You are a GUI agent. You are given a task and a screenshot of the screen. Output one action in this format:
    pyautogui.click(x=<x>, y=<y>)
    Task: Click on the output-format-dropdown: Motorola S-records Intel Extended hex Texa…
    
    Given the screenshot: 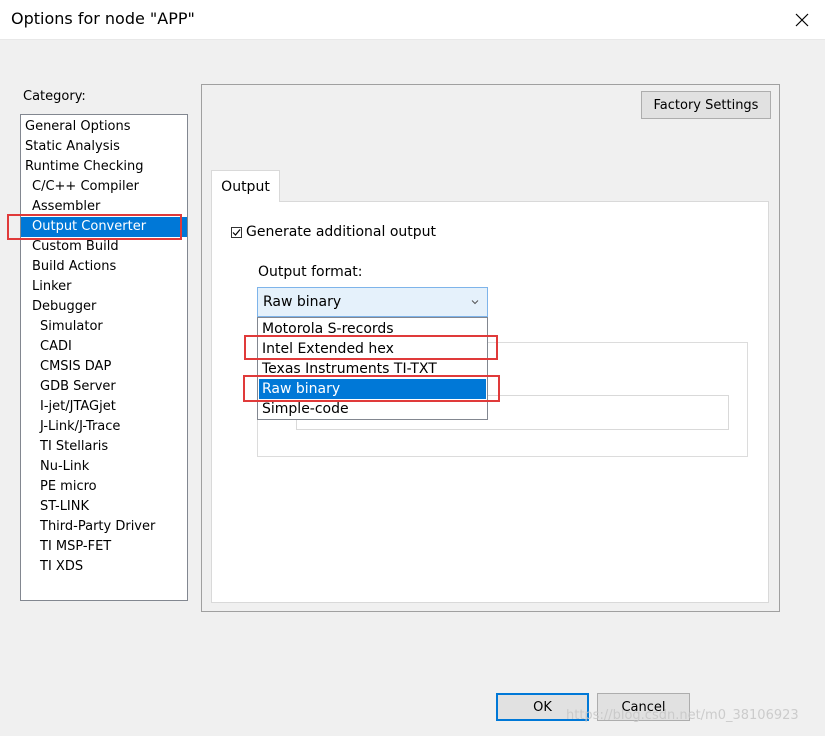 What is the action you would take?
    pyautogui.click(x=372, y=368)
    